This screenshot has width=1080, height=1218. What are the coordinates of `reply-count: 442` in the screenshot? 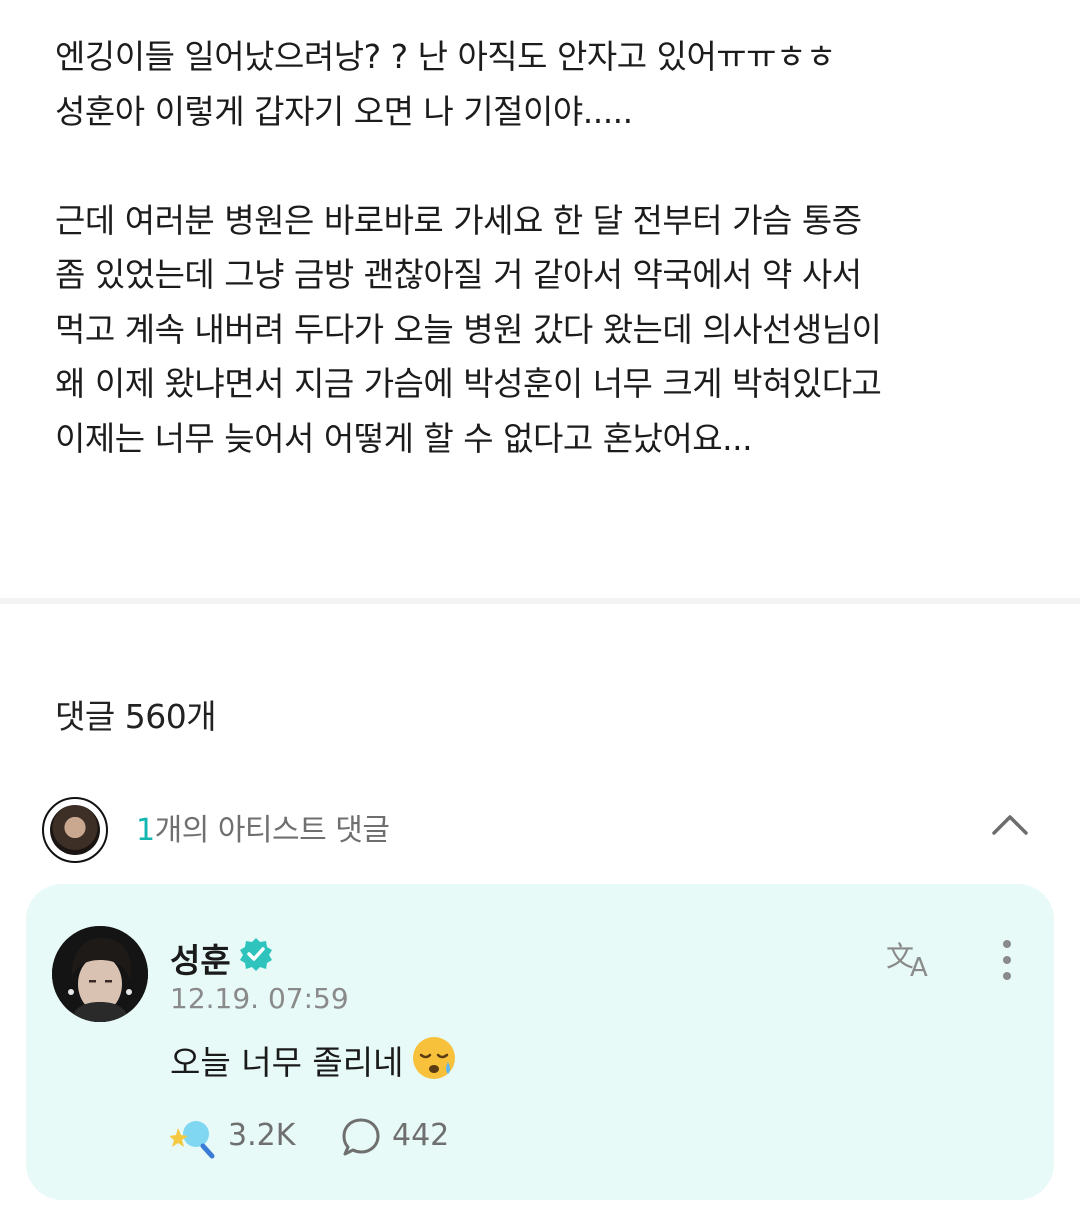 It's located at (421, 1135).